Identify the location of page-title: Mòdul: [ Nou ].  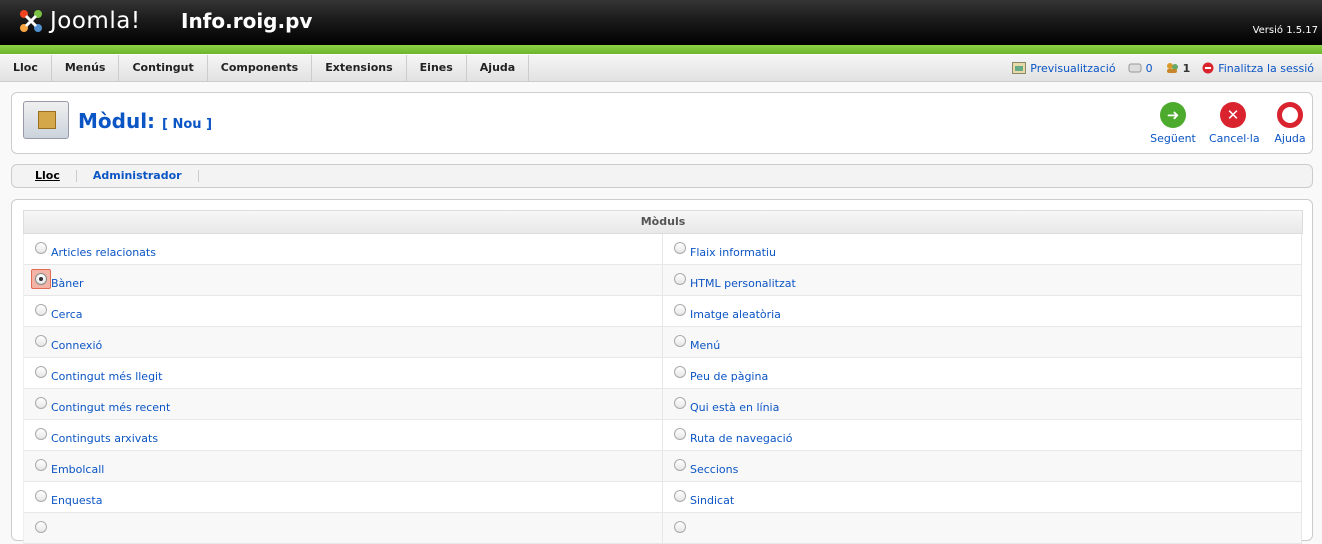
(145, 121).